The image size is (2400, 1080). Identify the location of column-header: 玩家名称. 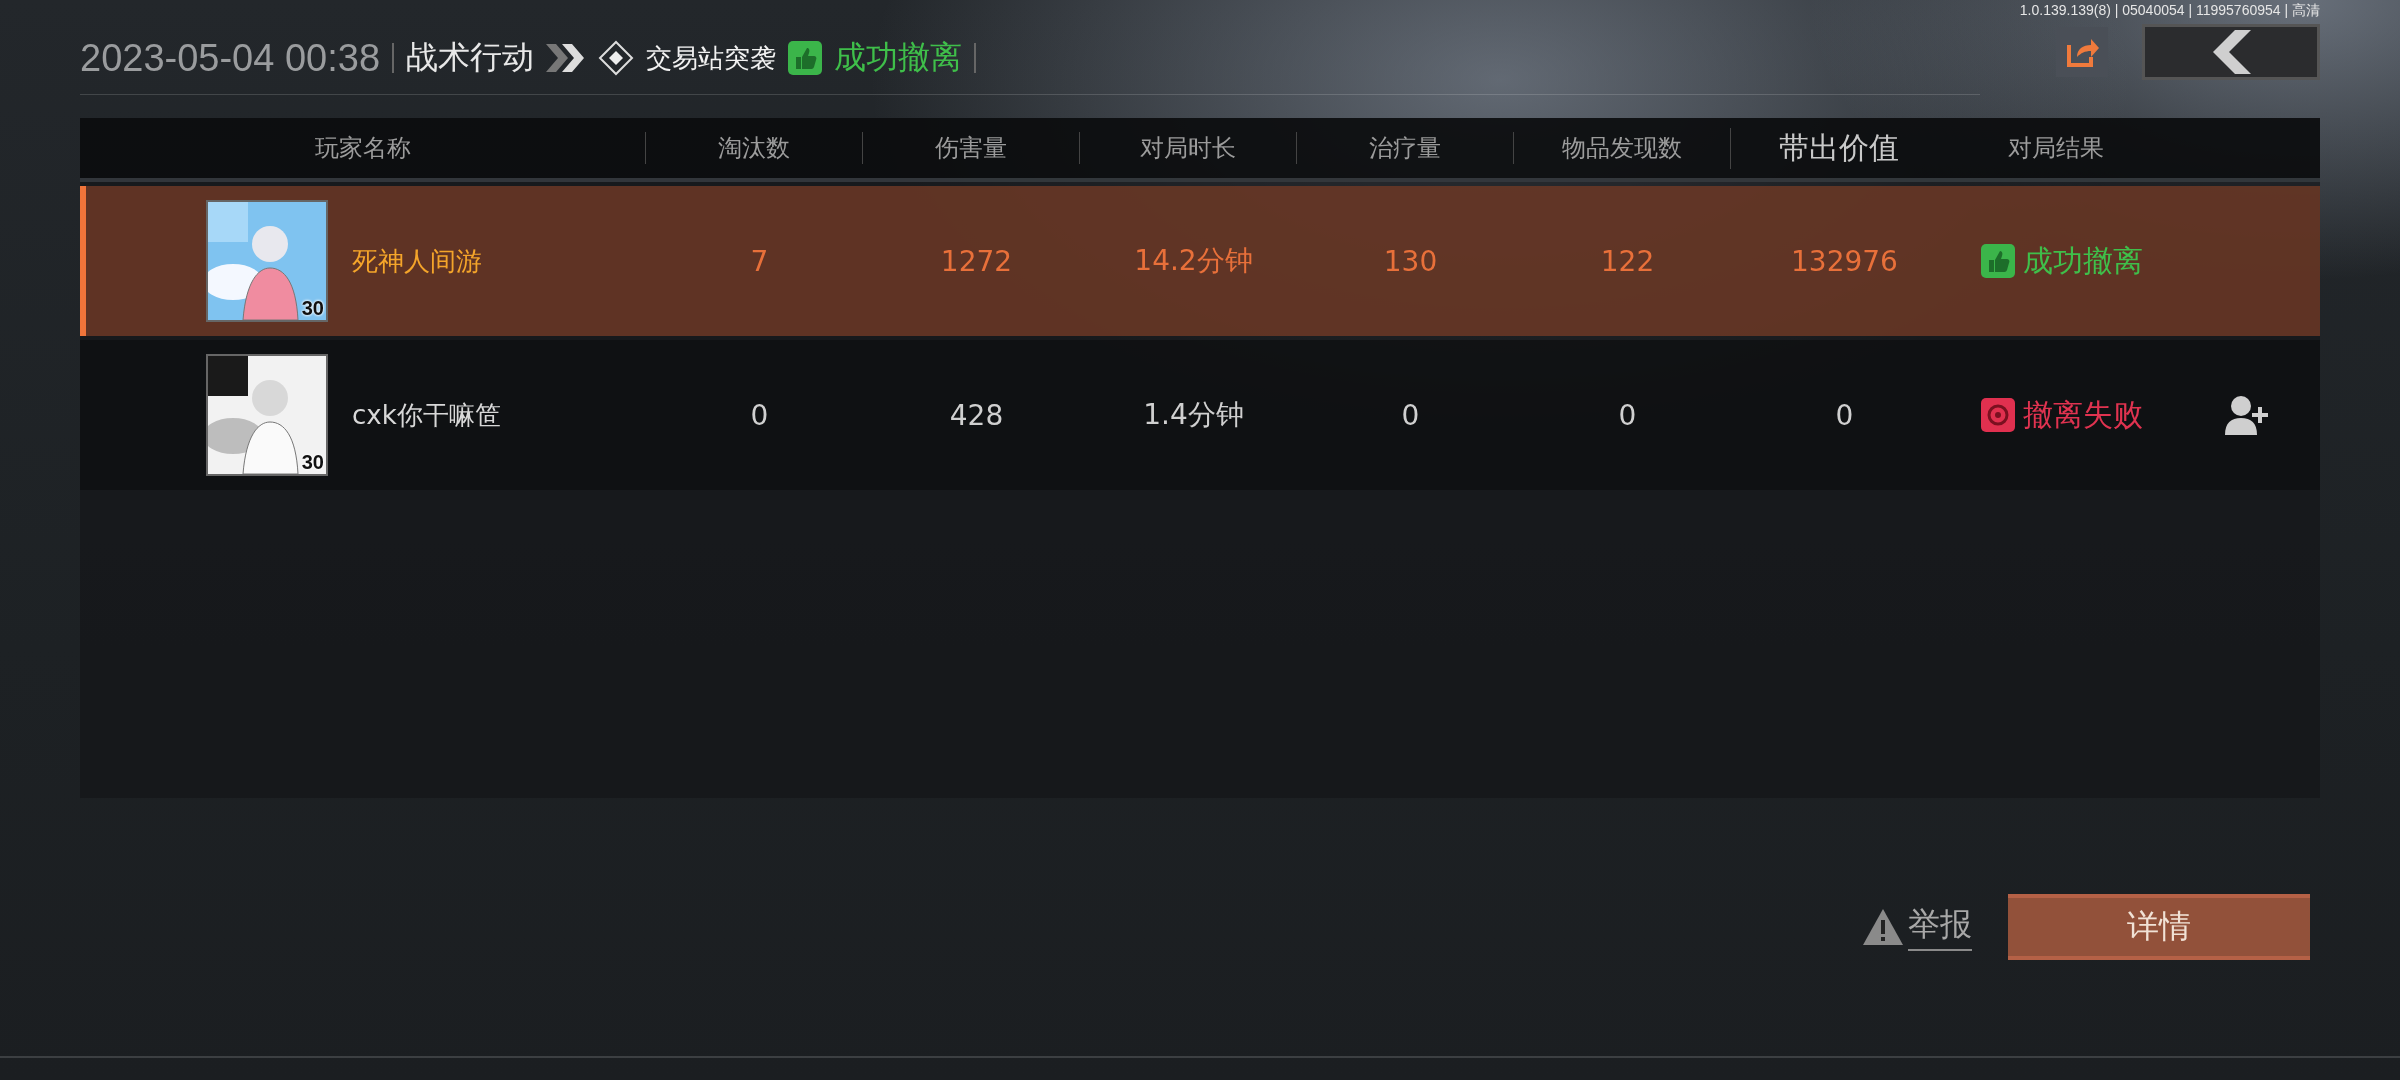
(362, 148).